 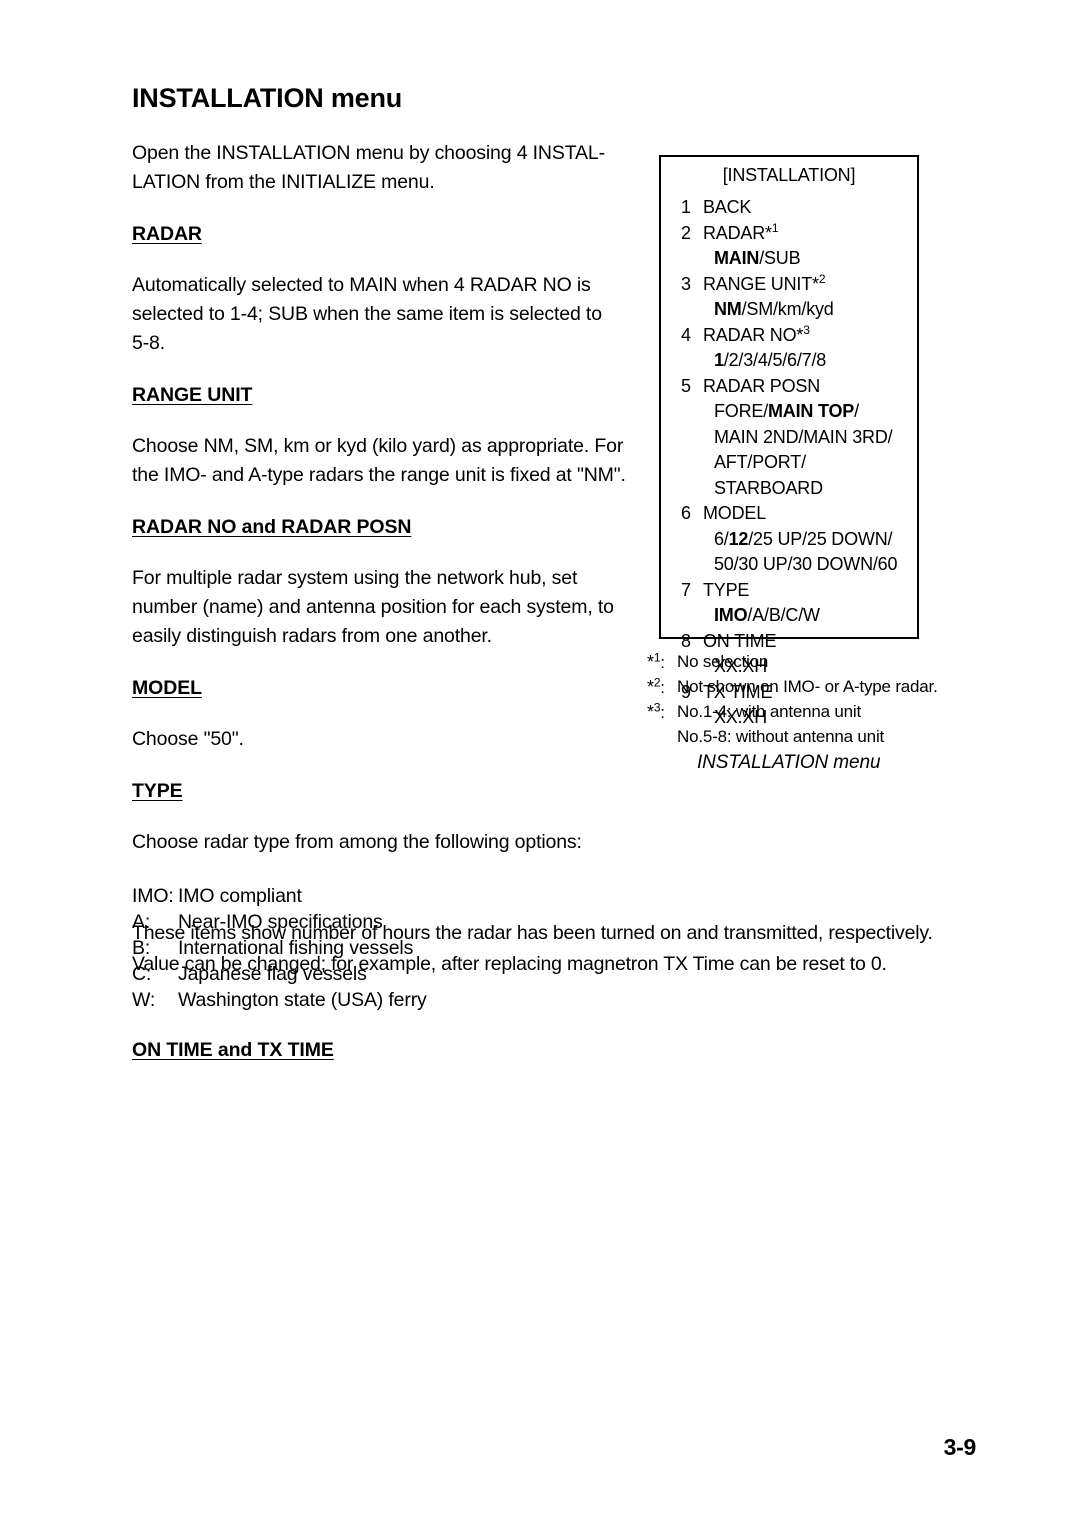 I want to click on section-body-model: Choose "50"., so click(x=188, y=738).